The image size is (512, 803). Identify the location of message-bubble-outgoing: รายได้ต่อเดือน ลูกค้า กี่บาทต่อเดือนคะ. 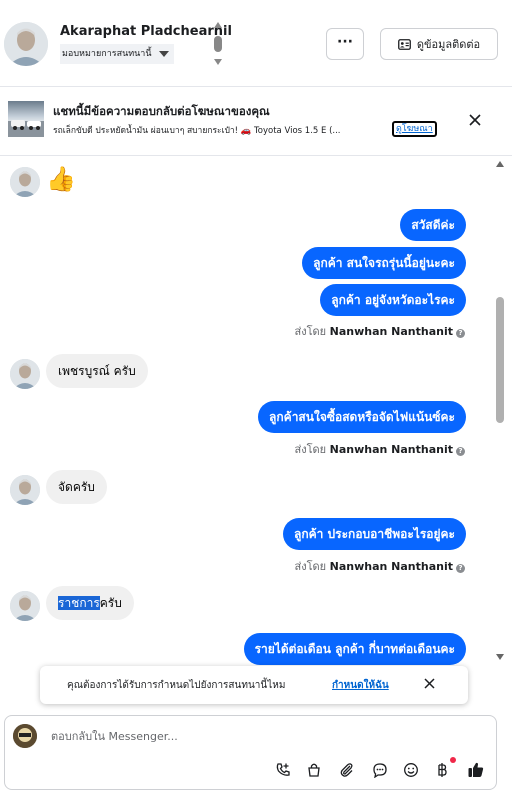
(354, 649).